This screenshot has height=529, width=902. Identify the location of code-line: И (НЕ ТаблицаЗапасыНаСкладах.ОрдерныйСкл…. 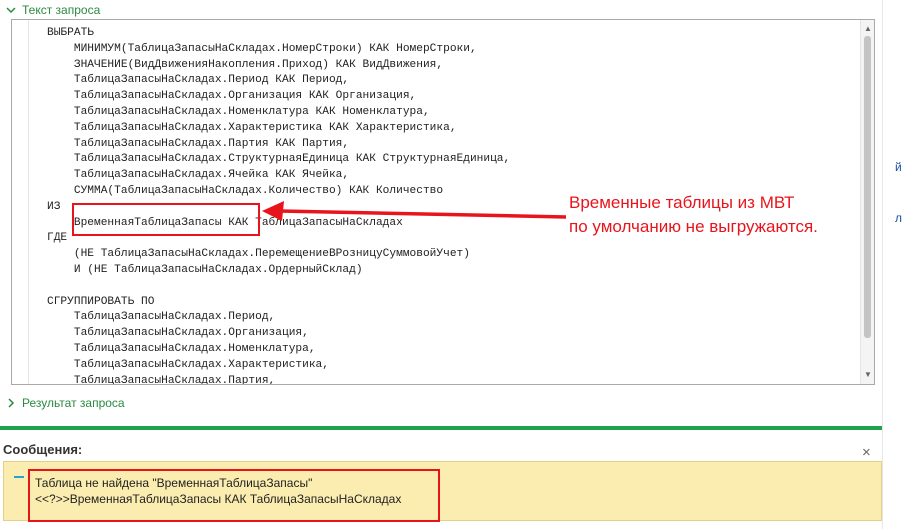
(205, 269).